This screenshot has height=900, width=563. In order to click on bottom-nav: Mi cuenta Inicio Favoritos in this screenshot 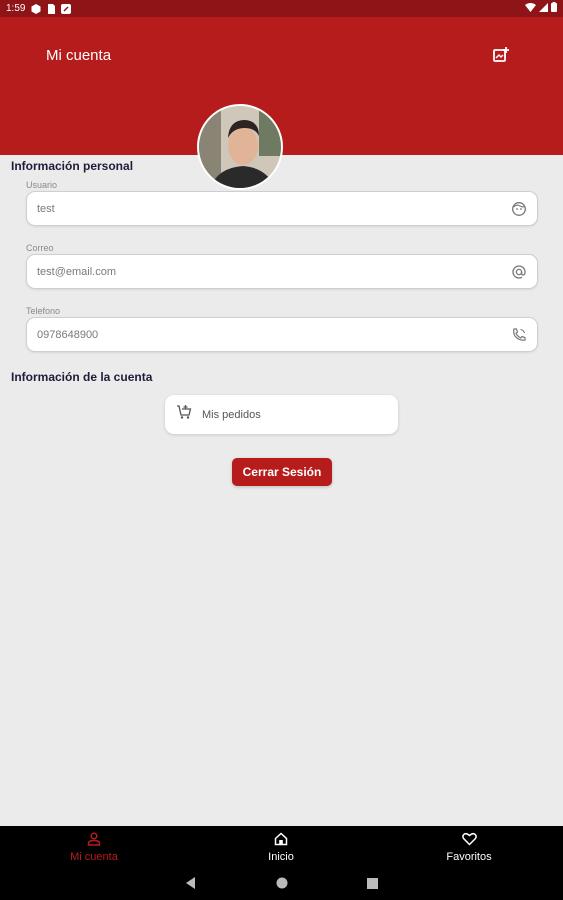, I will do `click(281, 847)`.